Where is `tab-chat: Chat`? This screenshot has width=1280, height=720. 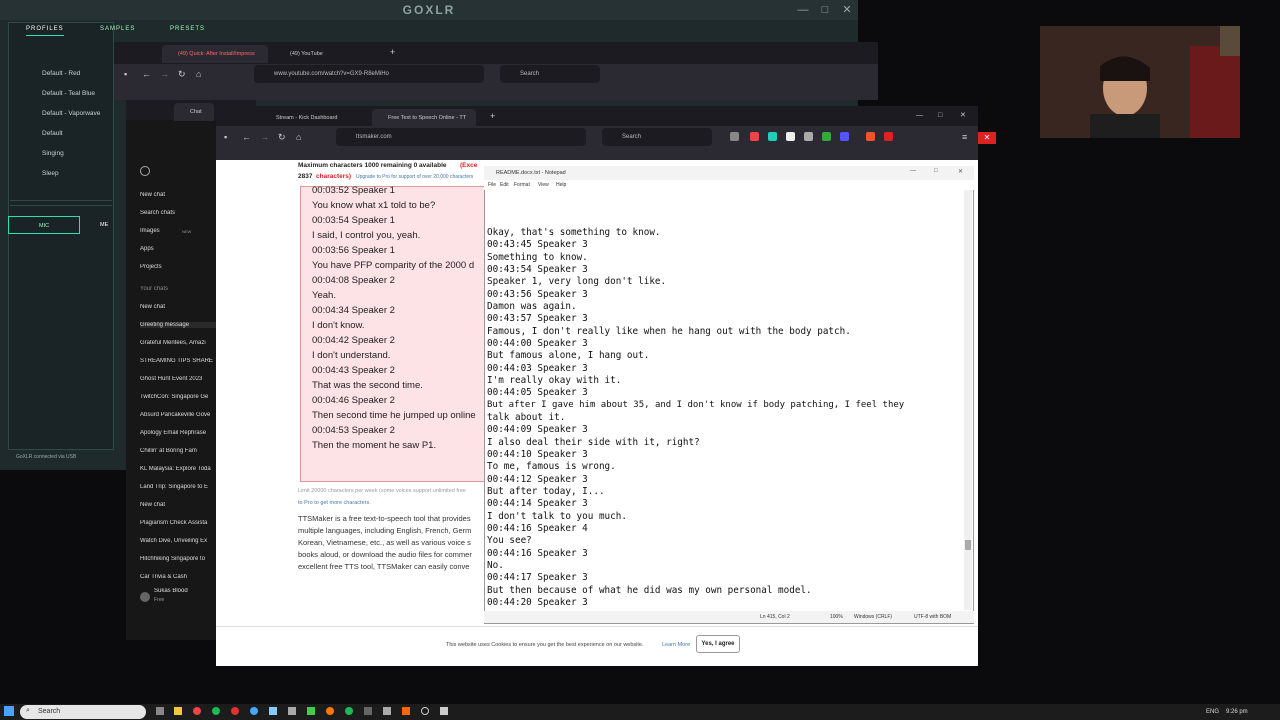
tab-chat: Chat is located at coordinates (194, 112).